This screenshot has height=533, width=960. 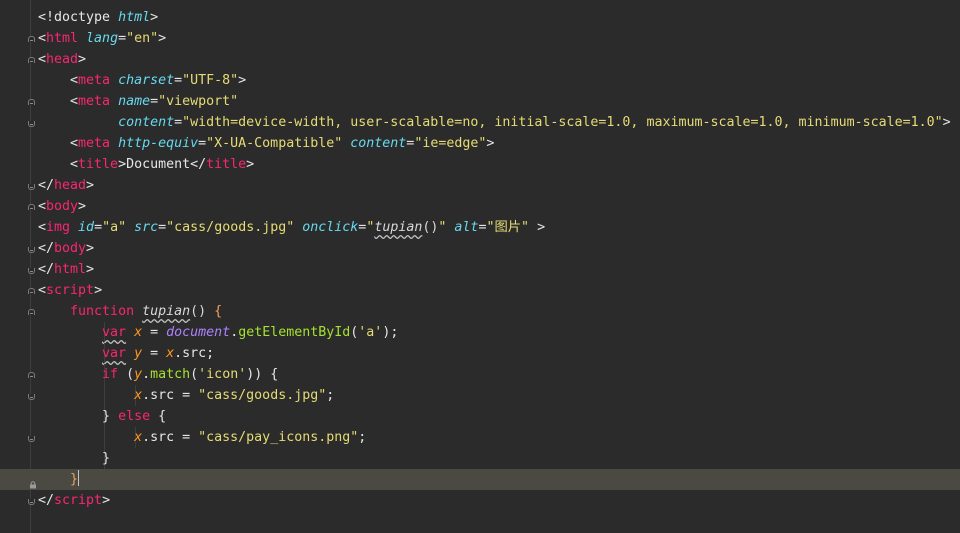 What do you see at coordinates (106, 311) in the screenshot?
I see `code-token: function` at bounding box center [106, 311].